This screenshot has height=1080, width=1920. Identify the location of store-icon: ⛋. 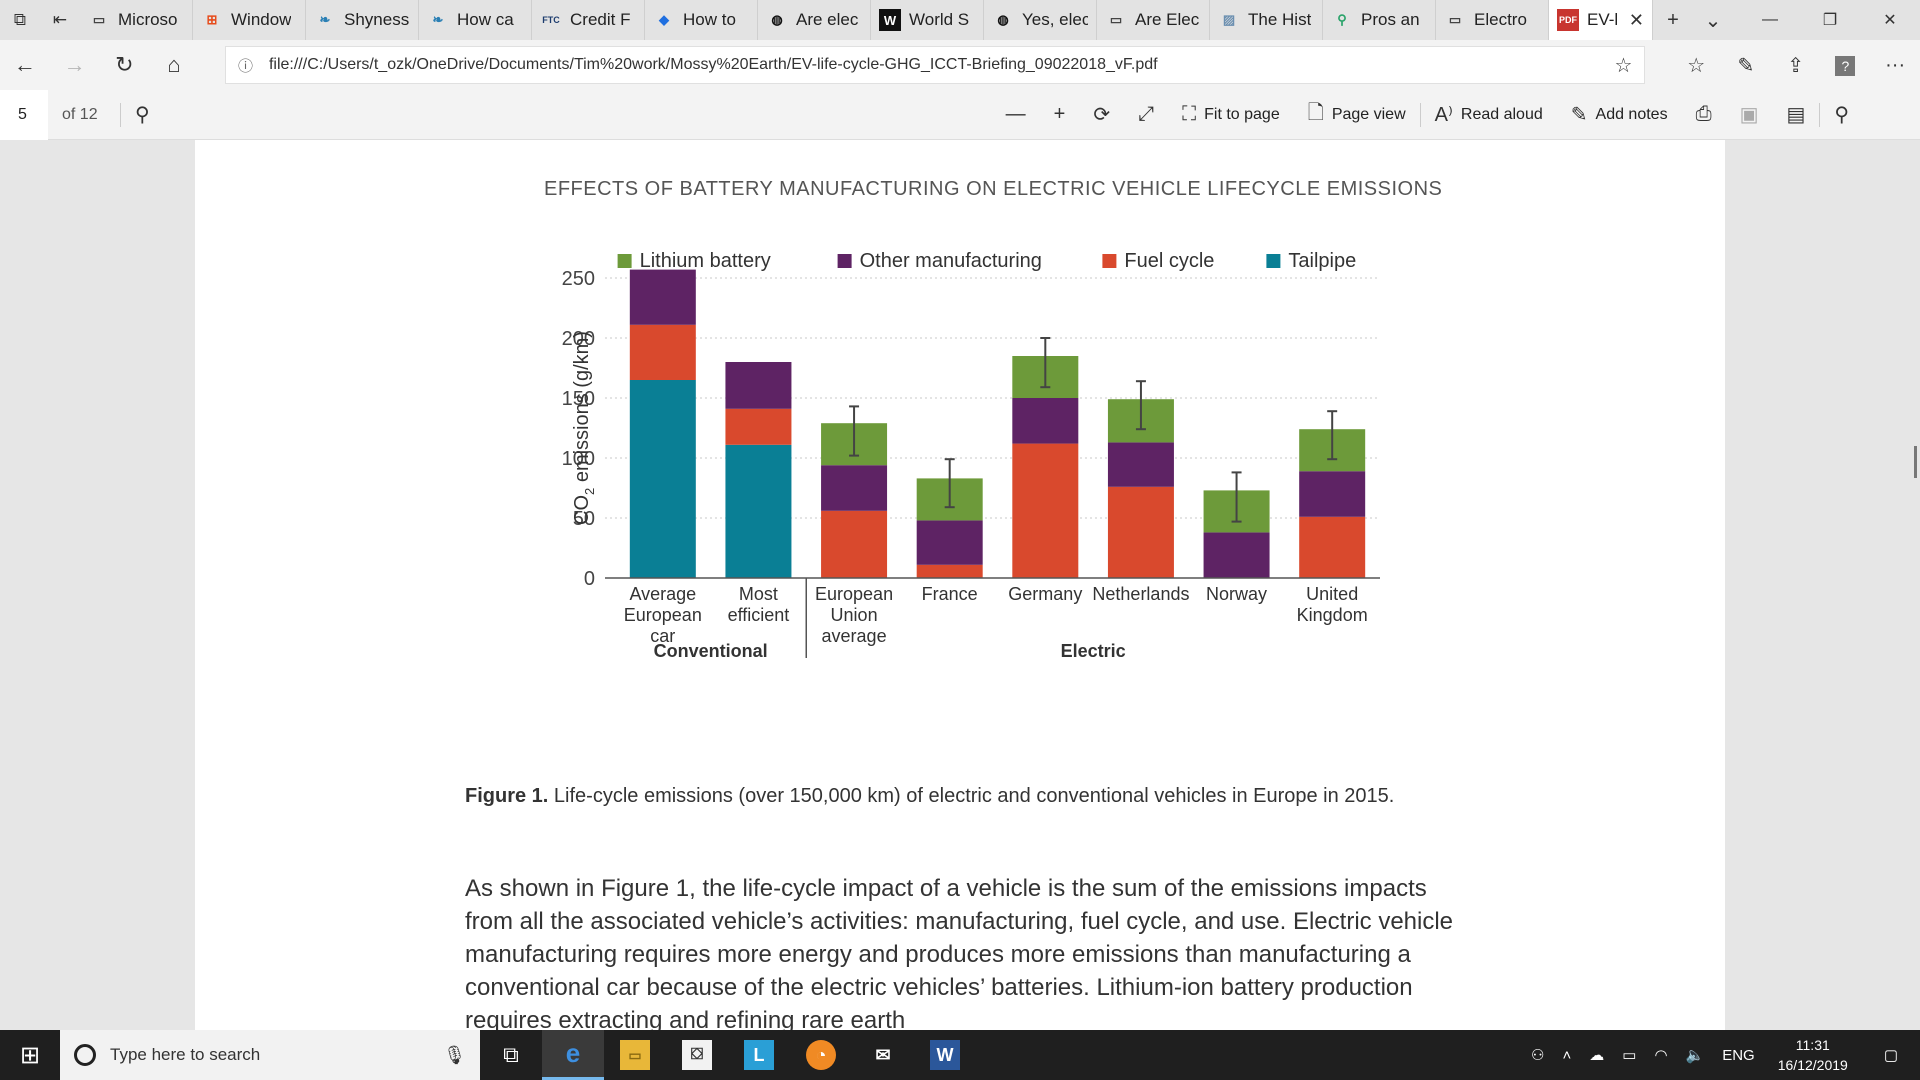
(697, 1055).